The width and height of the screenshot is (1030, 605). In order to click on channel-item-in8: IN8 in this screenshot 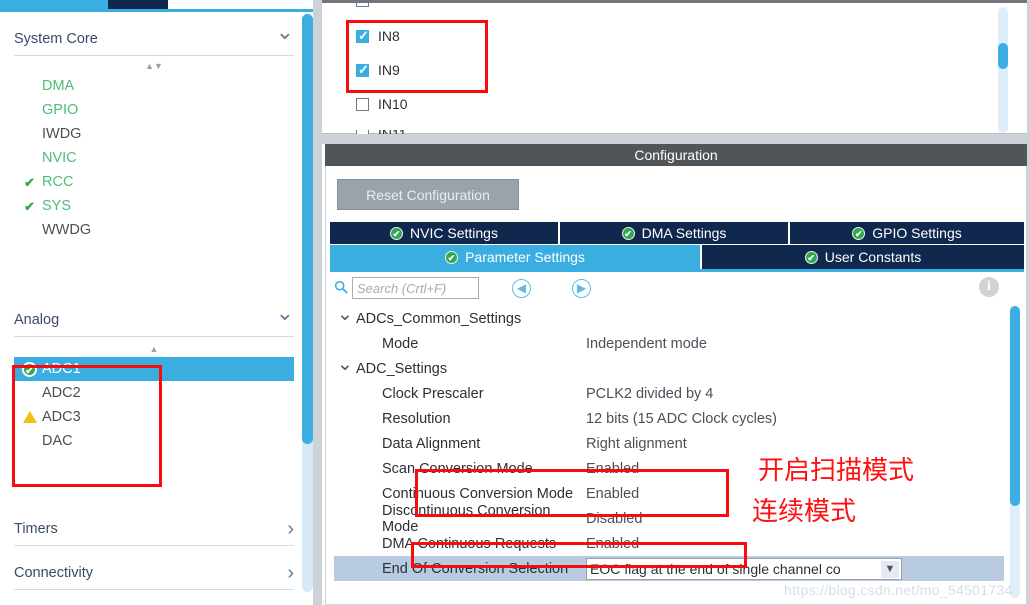, I will do `click(378, 36)`.